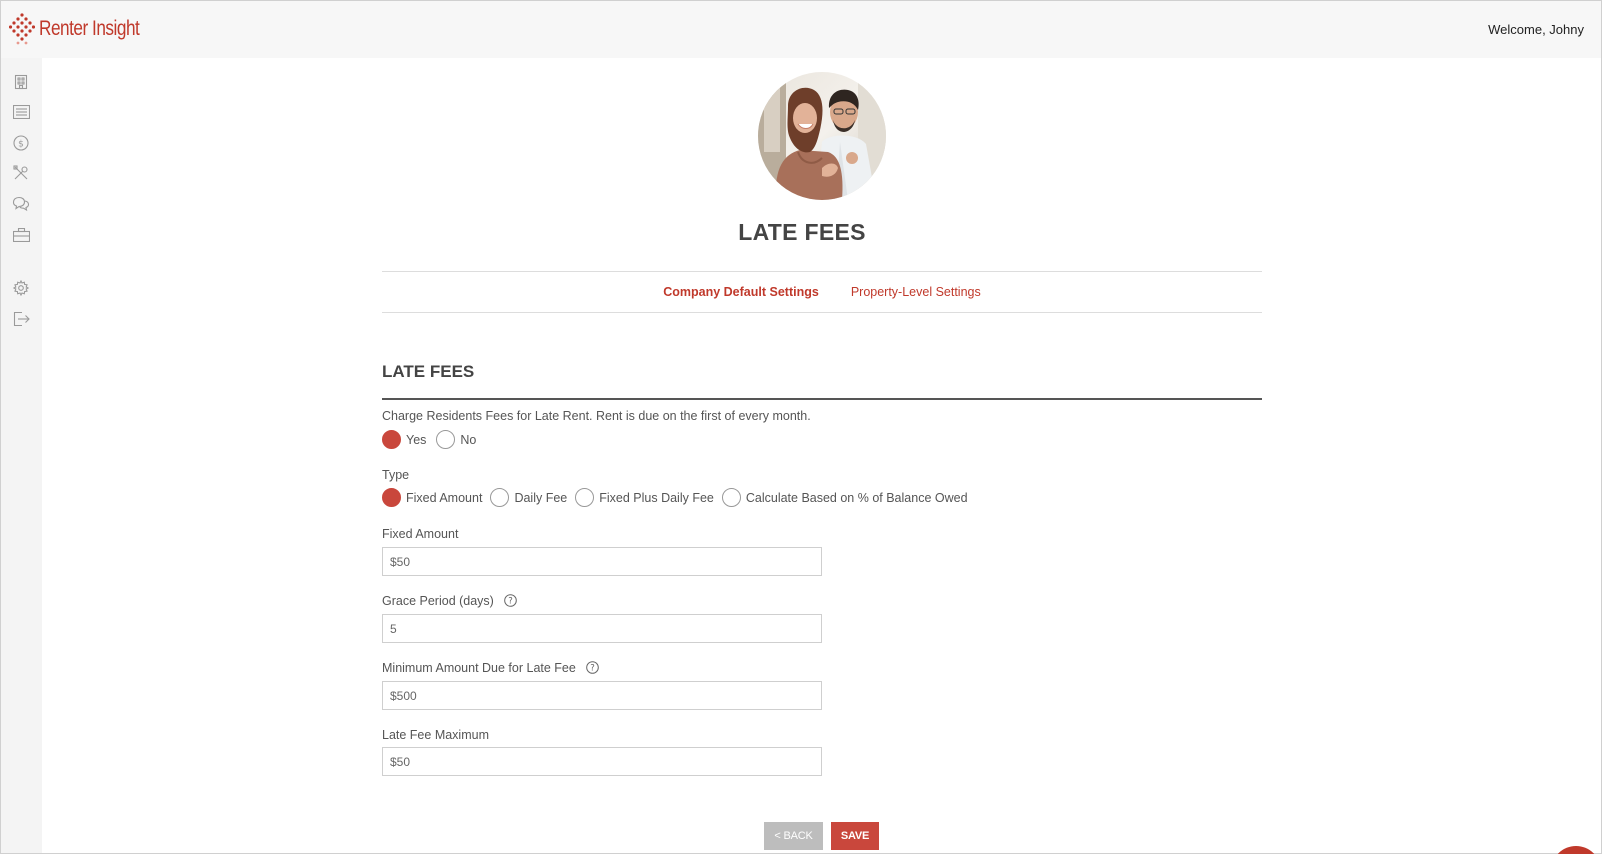  I want to click on section-divider, so click(822, 399).